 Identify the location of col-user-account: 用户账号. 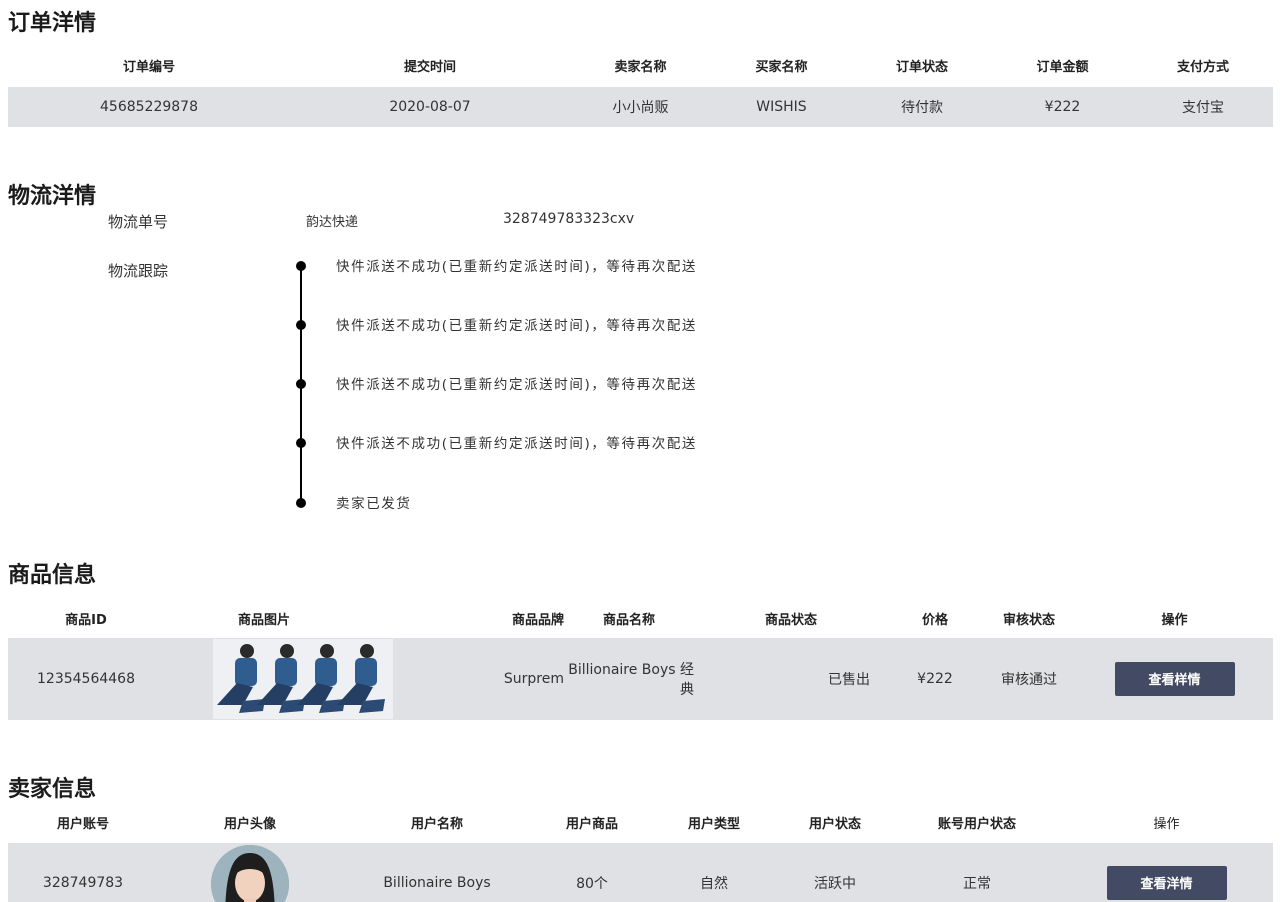
(82, 824).